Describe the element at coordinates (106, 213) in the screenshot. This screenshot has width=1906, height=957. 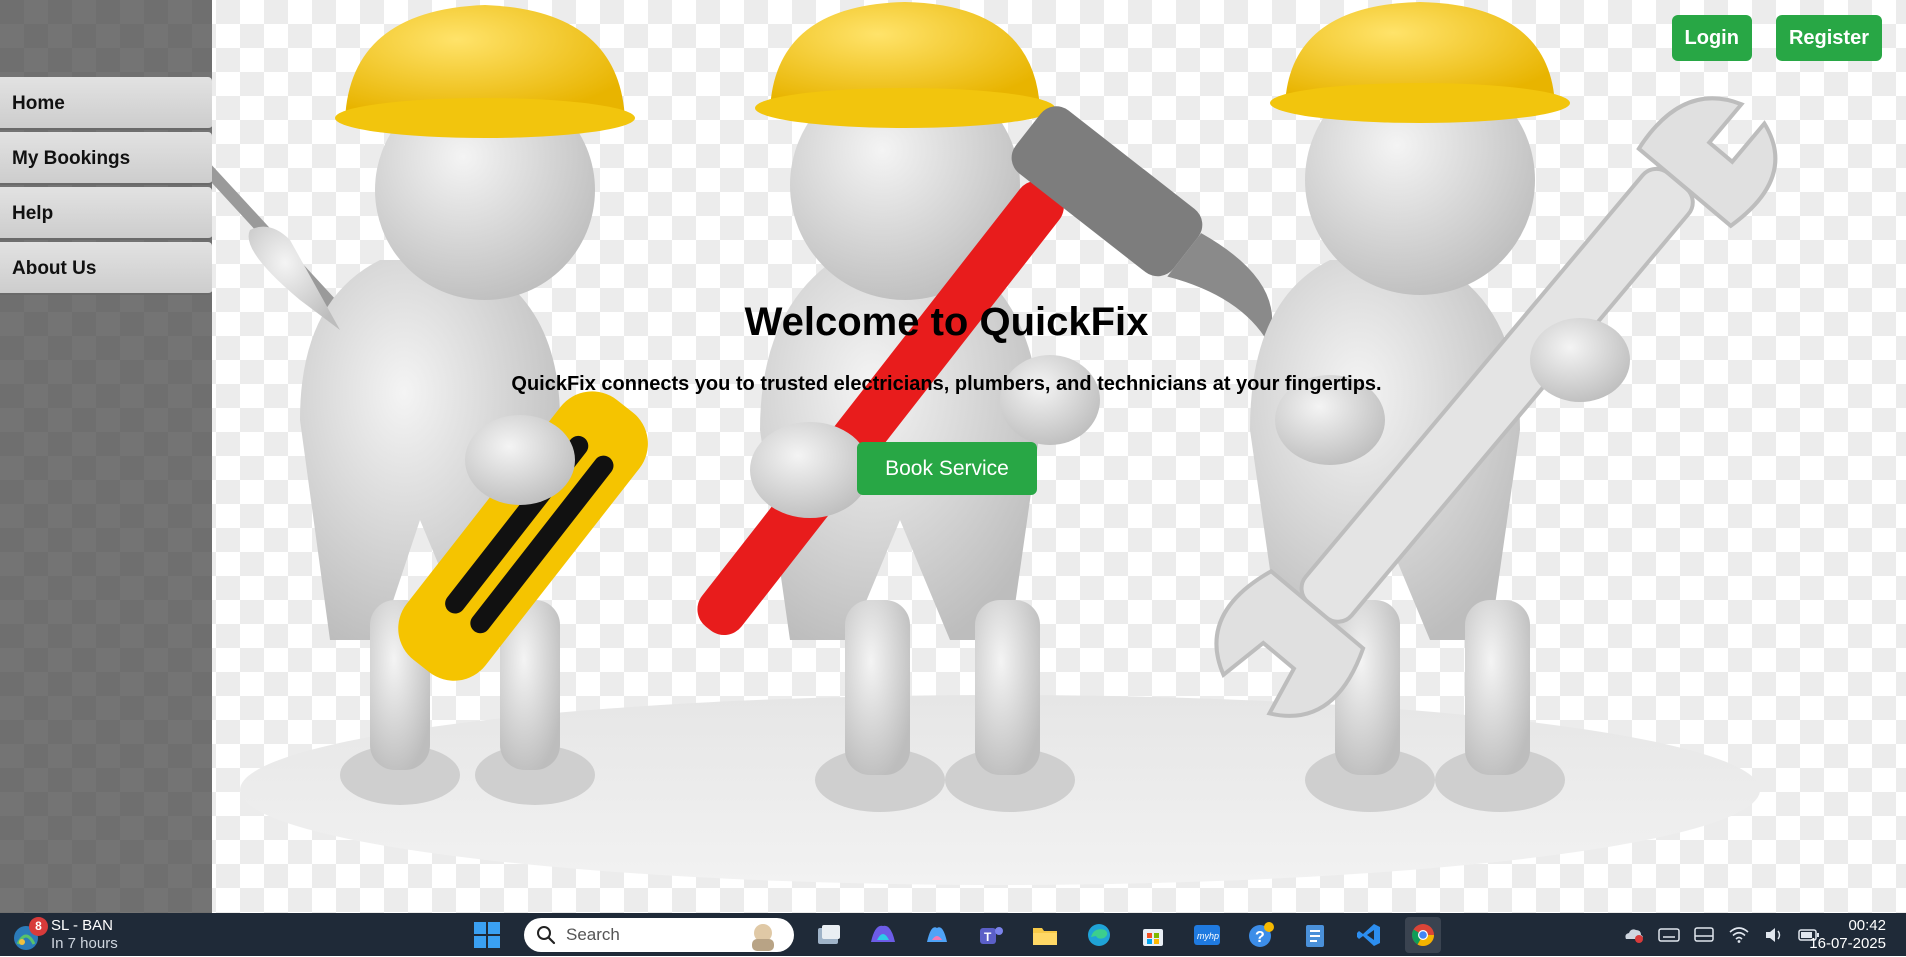
I see `nav-item-help: Help` at that location.